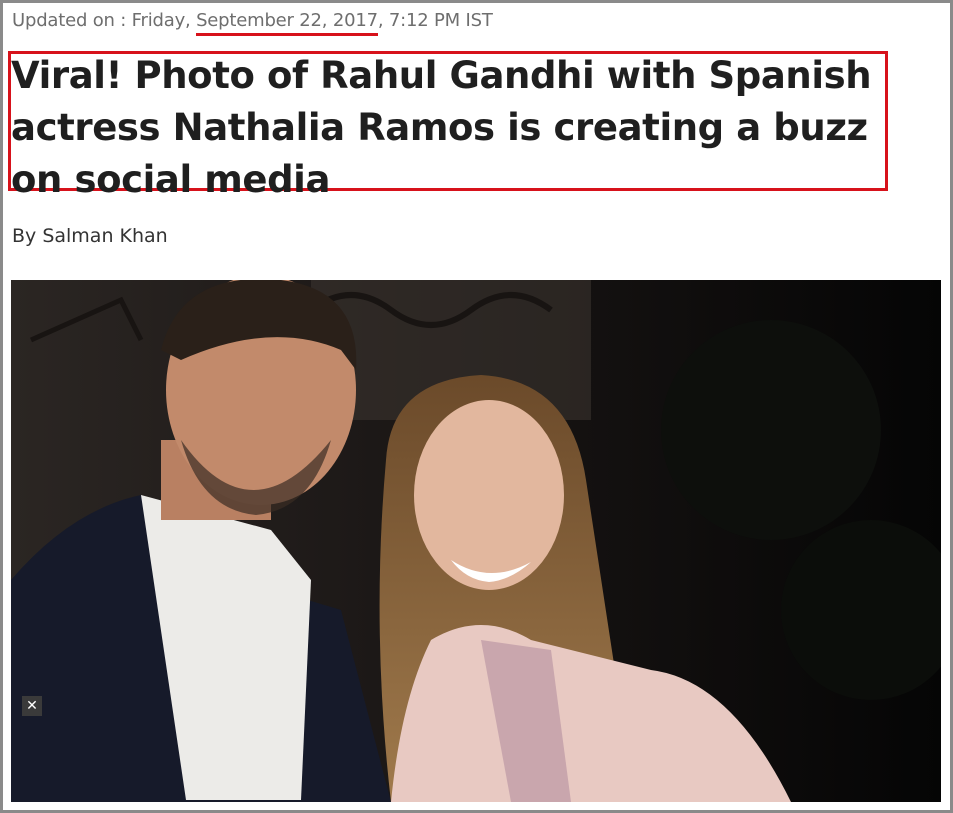 This screenshot has height=813, width=953. Describe the element at coordinates (104, 20) in the screenshot. I see `updated-prefix: Updated on : Friday,` at that location.